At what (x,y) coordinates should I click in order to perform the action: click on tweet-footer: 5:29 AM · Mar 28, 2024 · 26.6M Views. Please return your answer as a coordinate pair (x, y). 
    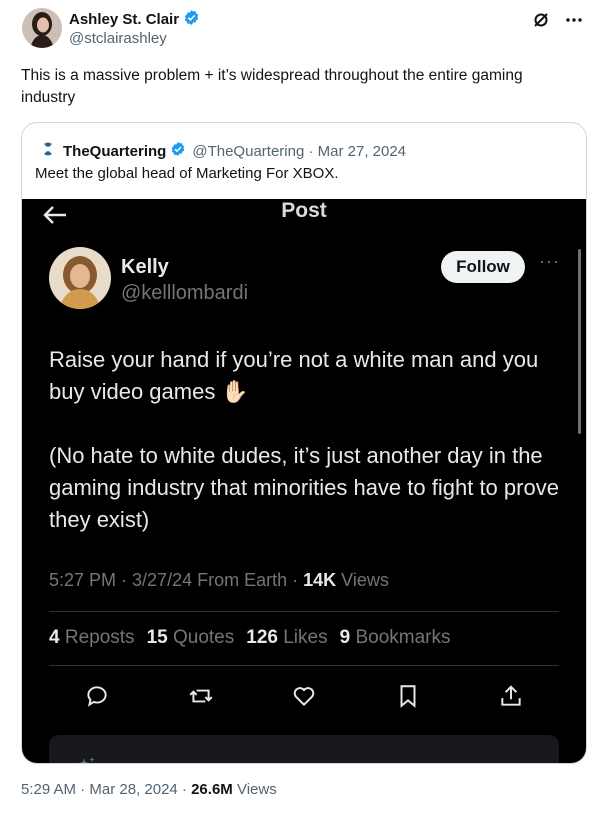
    Looking at the image, I should click on (149, 789).